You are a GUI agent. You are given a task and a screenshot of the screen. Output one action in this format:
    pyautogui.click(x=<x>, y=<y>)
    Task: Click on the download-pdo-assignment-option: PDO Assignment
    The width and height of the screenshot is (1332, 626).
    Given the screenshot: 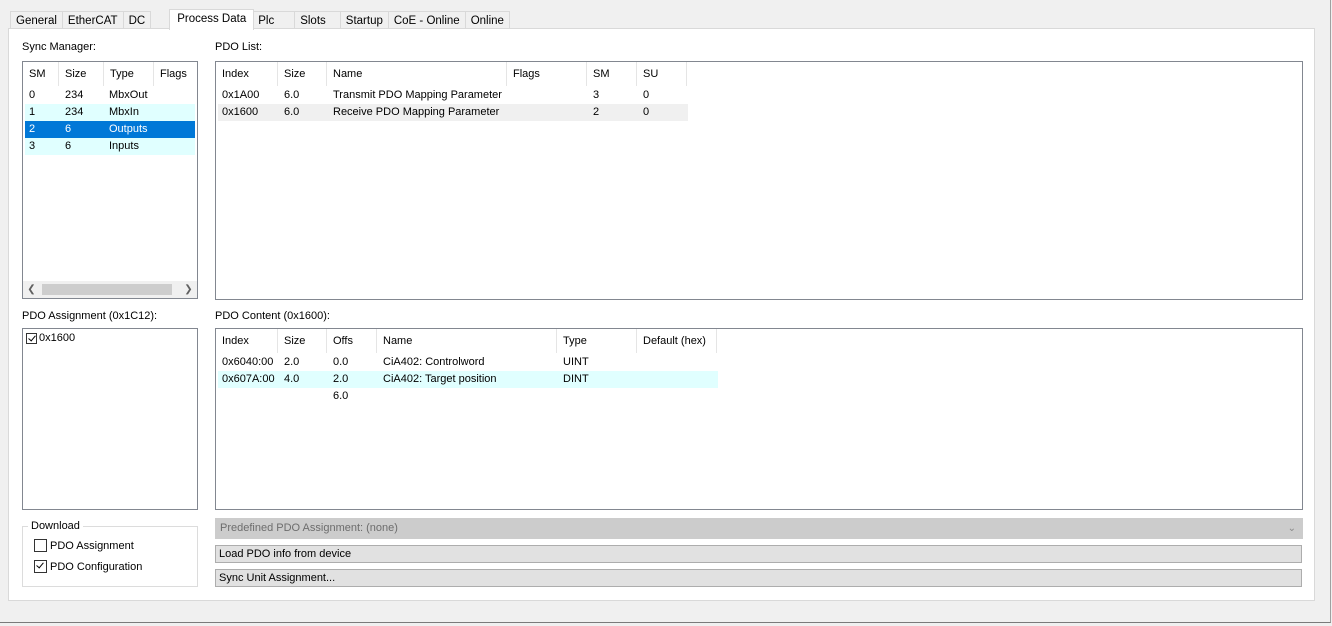 What is the action you would take?
    pyautogui.click(x=84, y=545)
    